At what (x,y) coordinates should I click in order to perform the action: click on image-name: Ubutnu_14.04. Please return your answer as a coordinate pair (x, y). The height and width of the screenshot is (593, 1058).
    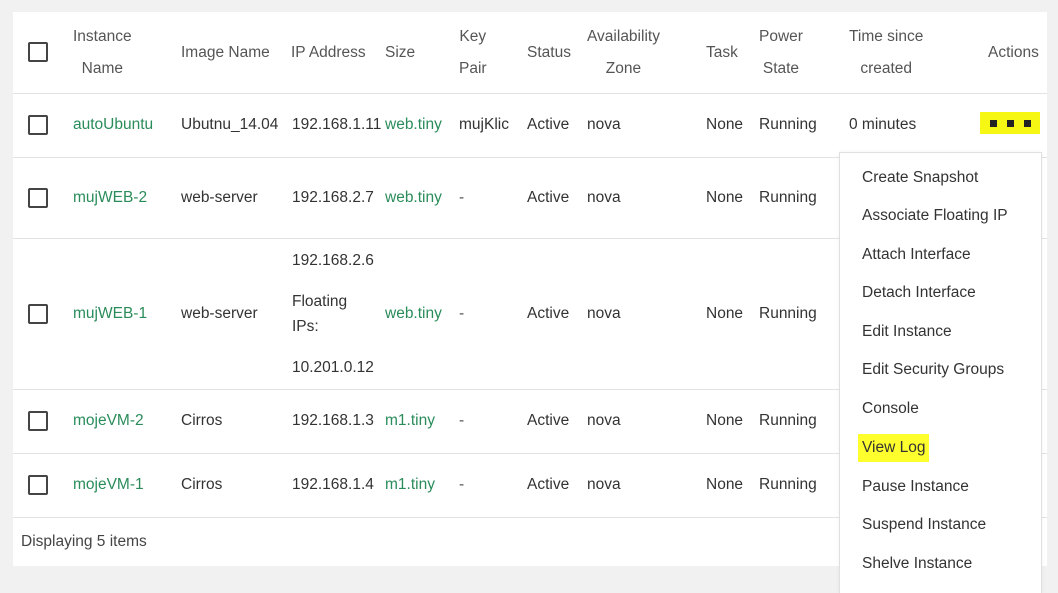
    Looking at the image, I should click on (230, 124).